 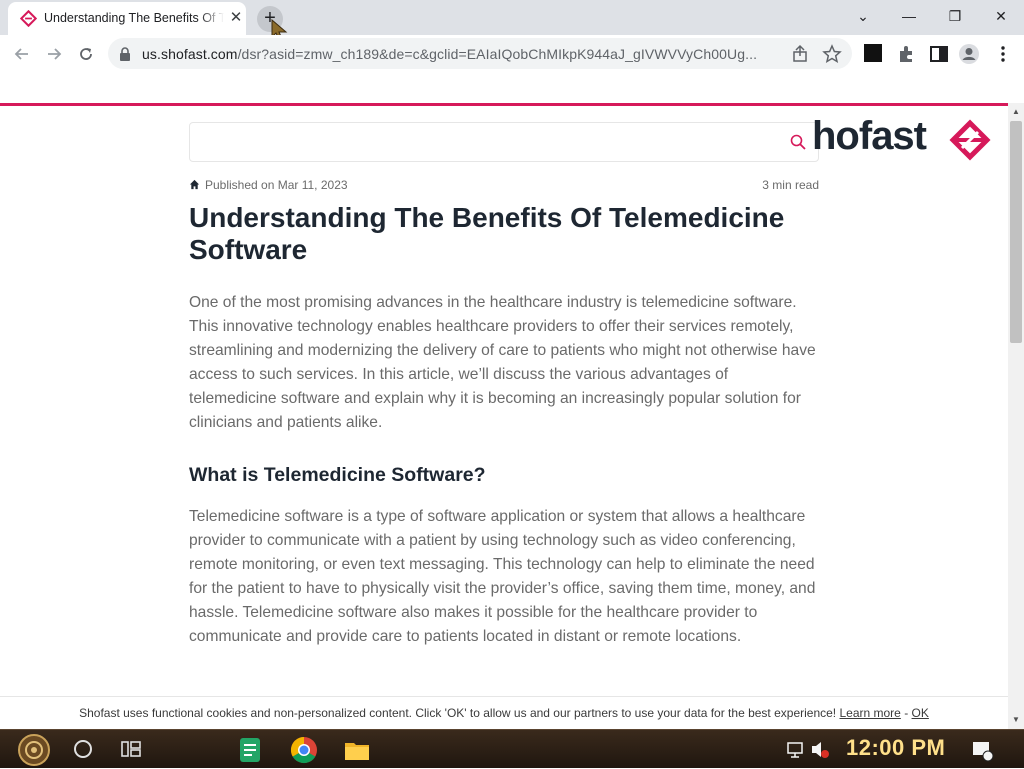 I want to click on published-date: Published on Mar 11, 2023, so click(x=276, y=185).